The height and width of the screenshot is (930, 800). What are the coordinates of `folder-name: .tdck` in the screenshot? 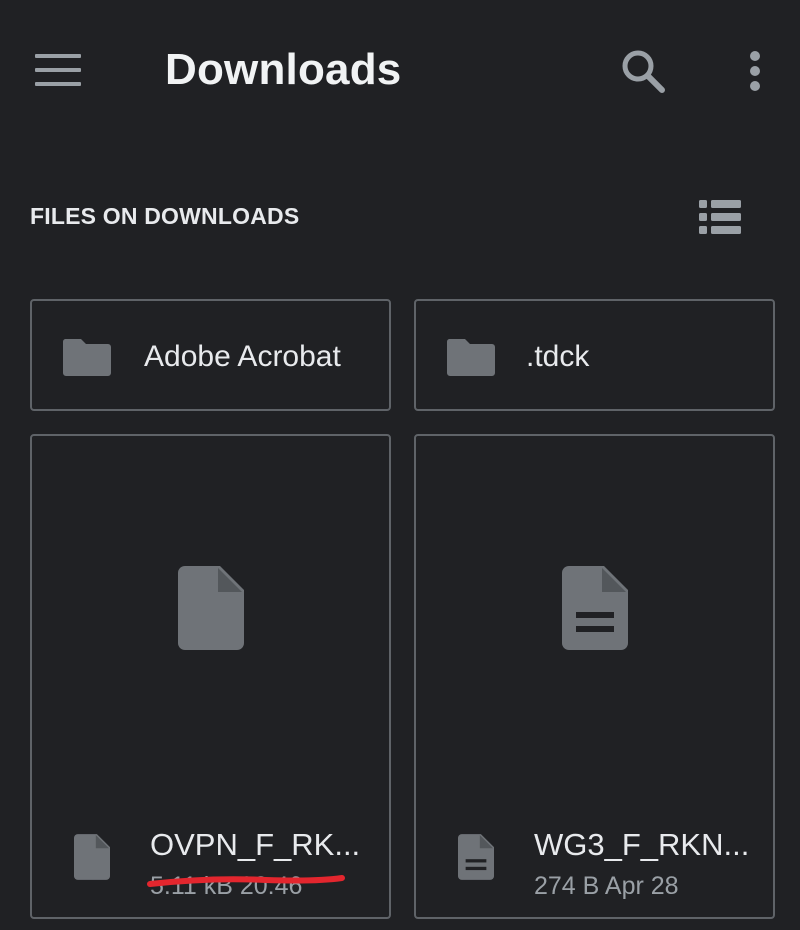 It's located at (558, 356).